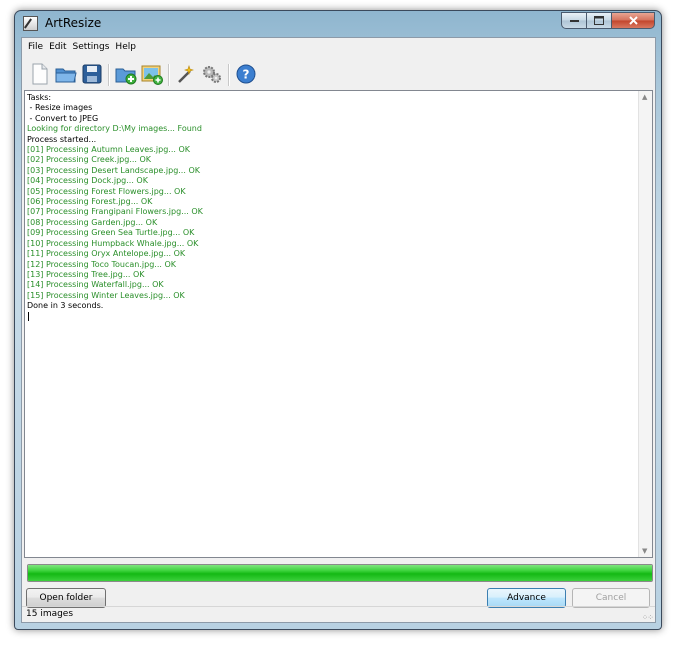 The width and height of the screenshot is (680, 645). Describe the element at coordinates (644, 97) in the screenshot. I see `scroll-up-icon: ▲` at that location.